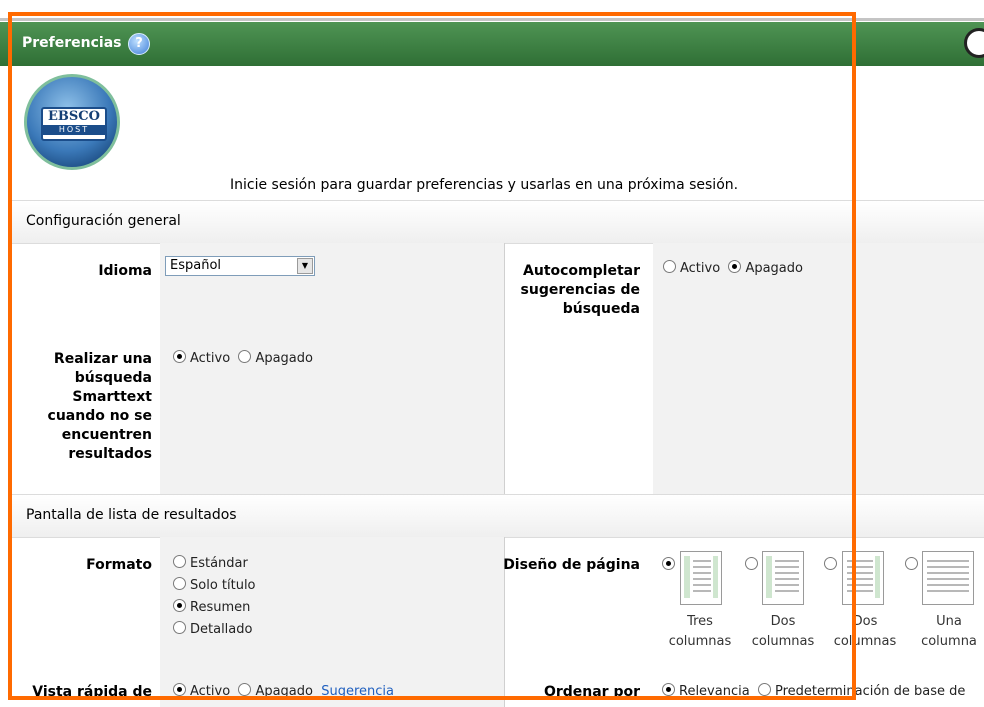  What do you see at coordinates (783, 621) in the screenshot?
I see `layout-two-columns-caption-1: Dos` at bounding box center [783, 621].